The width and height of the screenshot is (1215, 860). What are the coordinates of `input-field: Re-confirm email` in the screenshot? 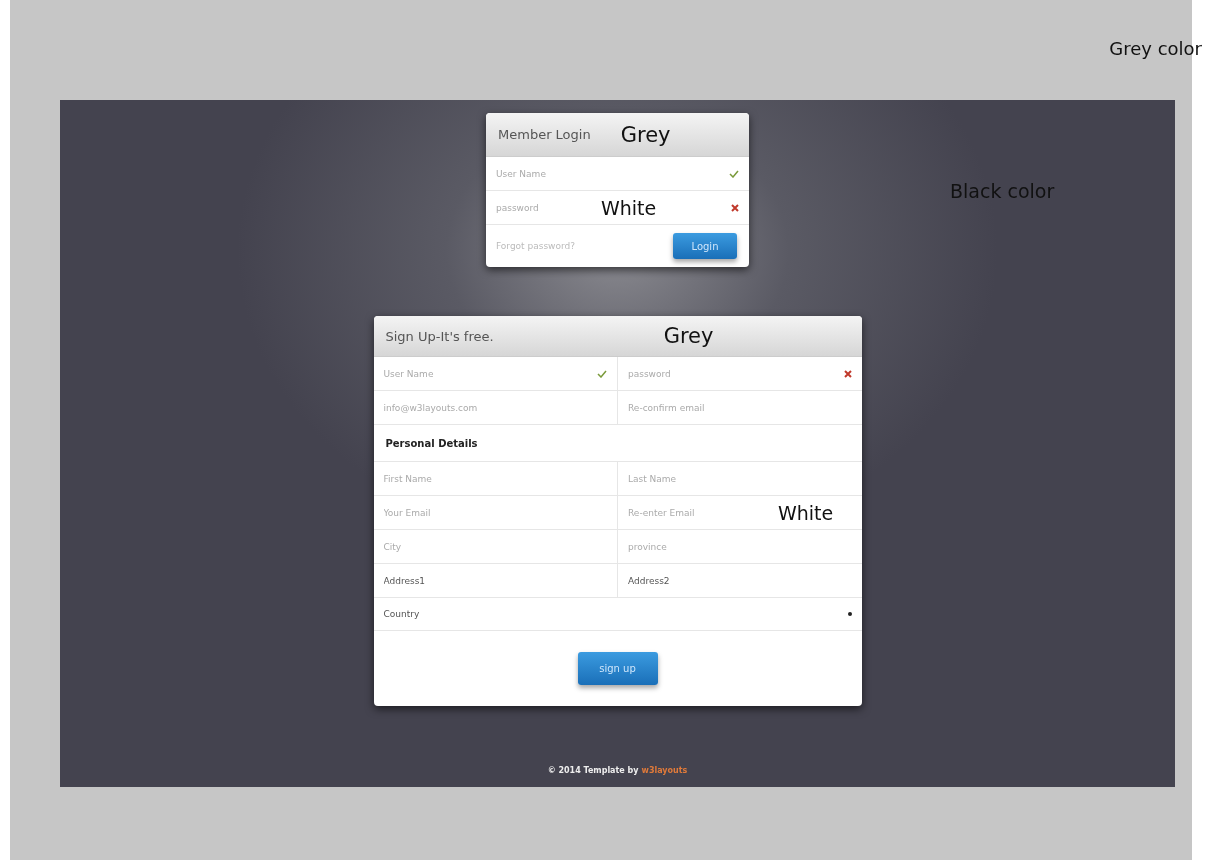 It's located at (740, 407).